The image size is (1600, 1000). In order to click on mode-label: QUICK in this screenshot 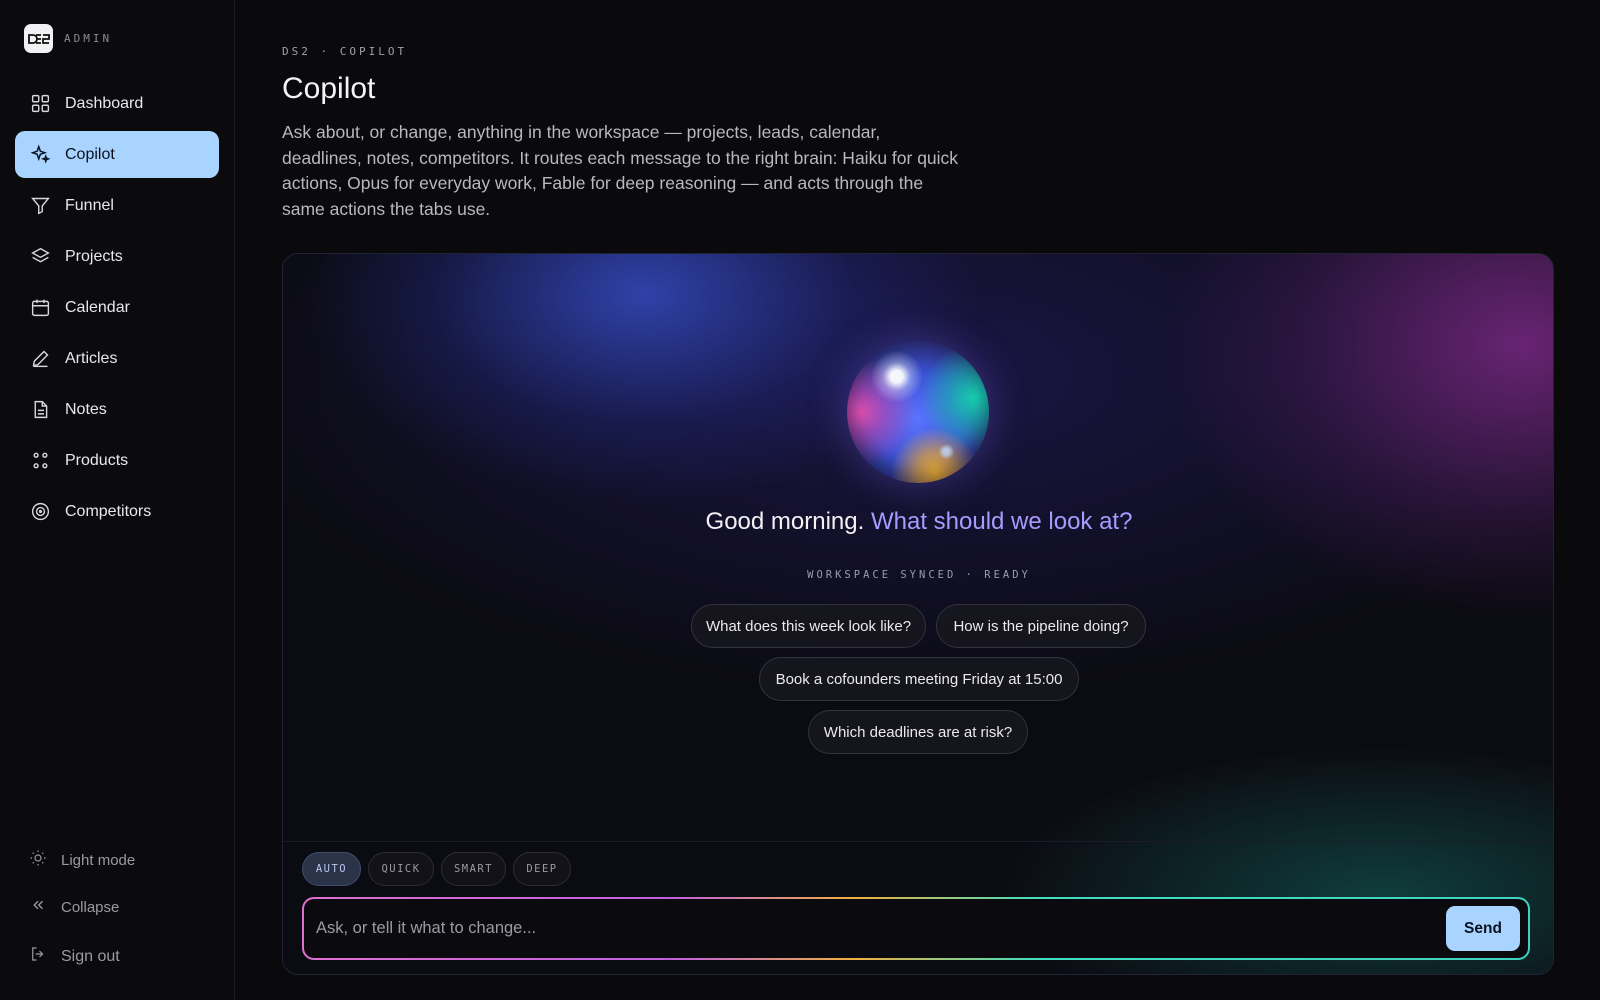, I will do `click(401, 869)`.